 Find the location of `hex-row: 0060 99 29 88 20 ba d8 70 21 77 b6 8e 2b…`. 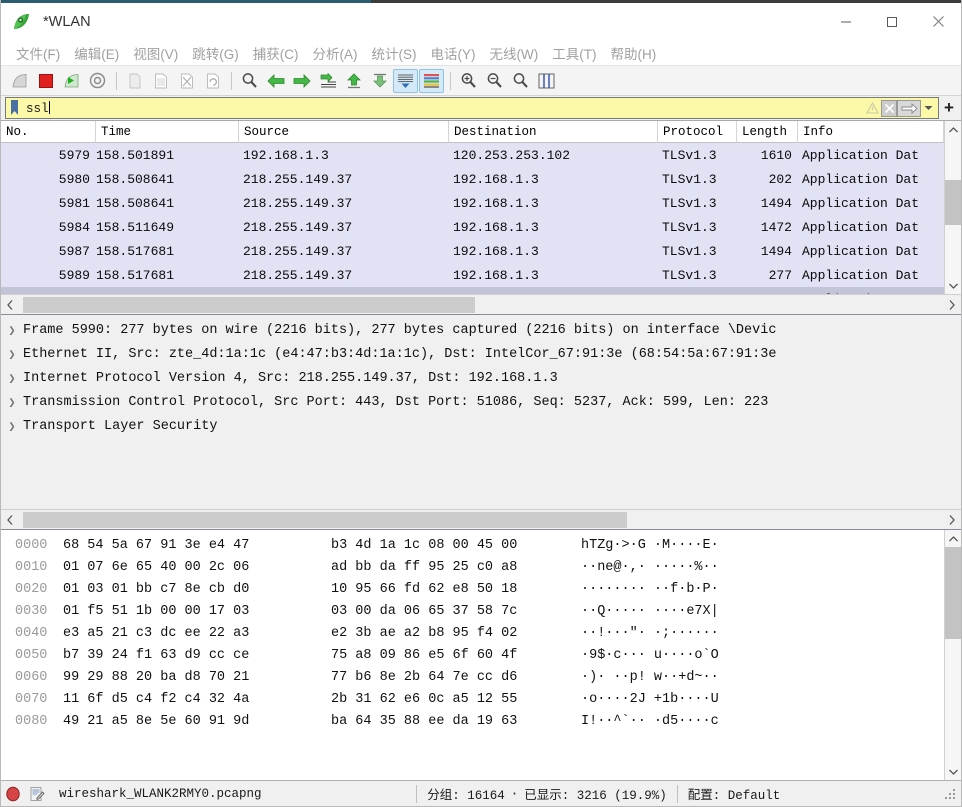

hex-row: 0060 99 29 88 20 ba d8 70 21 77 b6 8e 2b… is located at coordinates (472, 677).